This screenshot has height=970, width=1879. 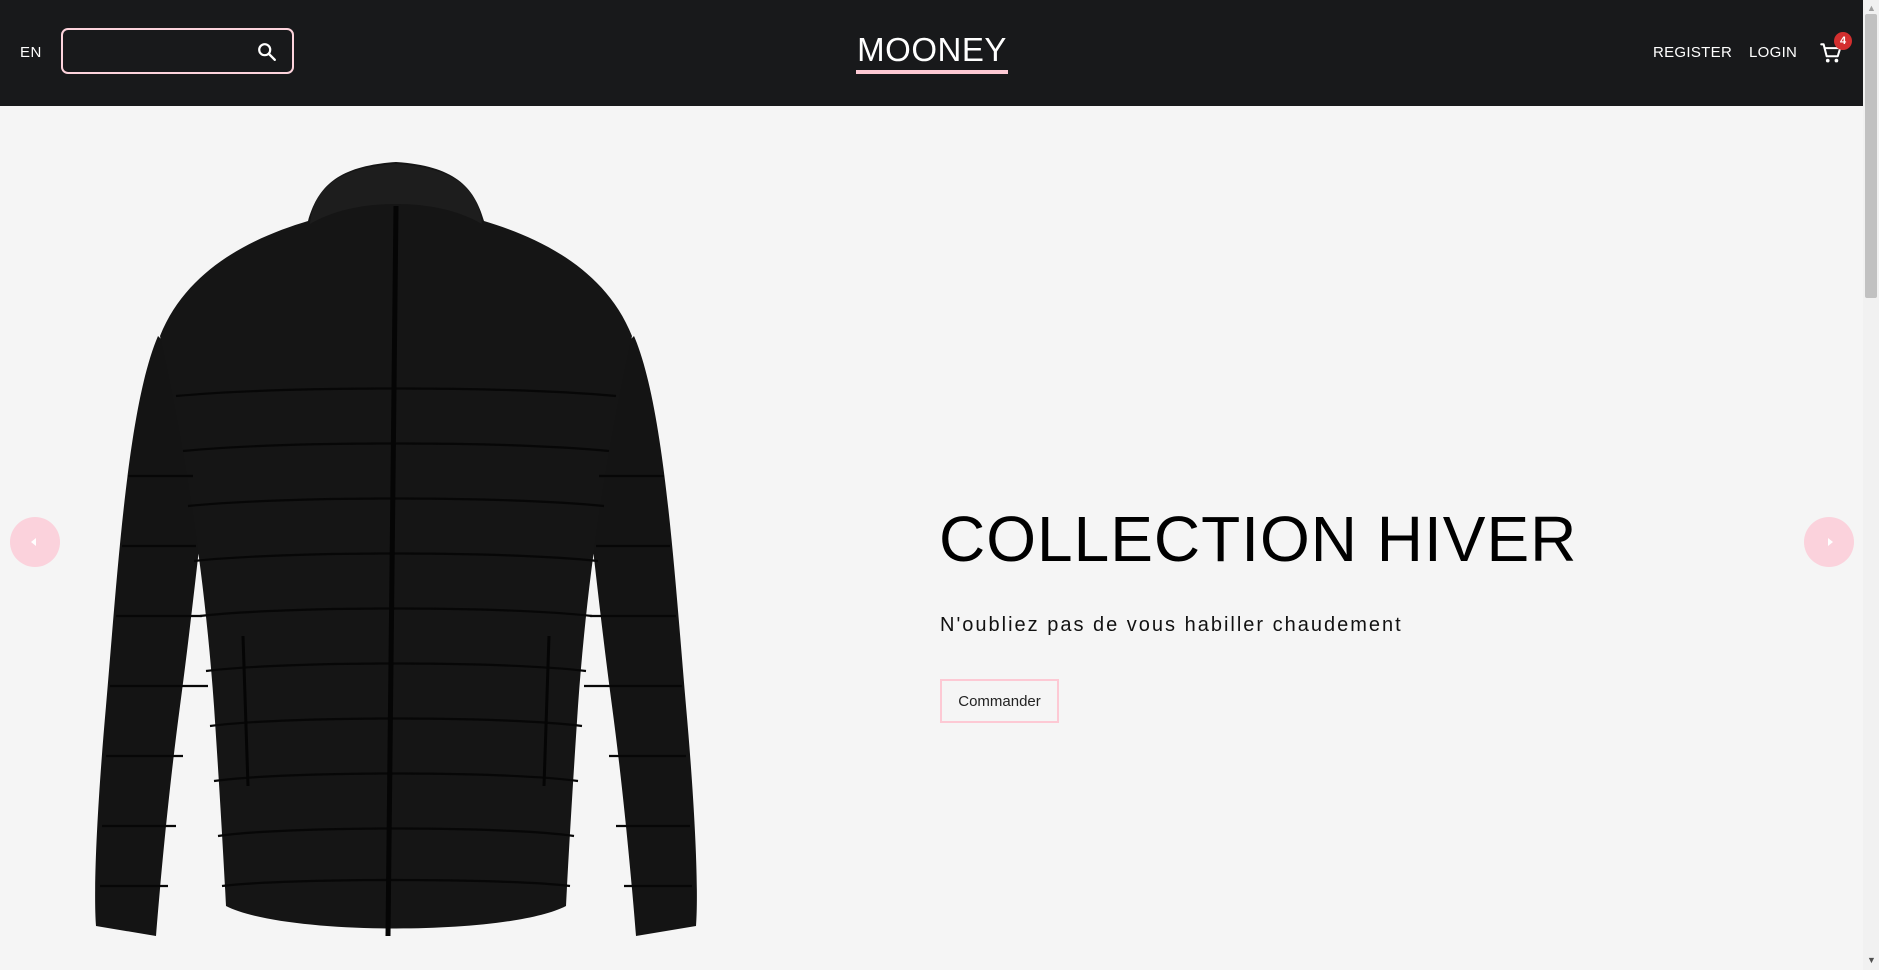 What do you see at coordinates (999, 701) in the screenshot?
I see `order-button: Commander` at bounding box center [999, 701].